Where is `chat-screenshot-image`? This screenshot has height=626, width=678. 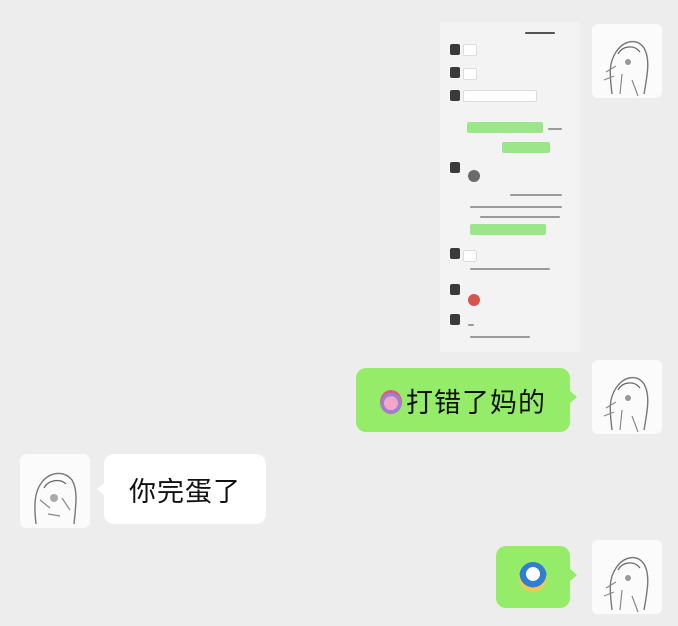 chat-screenshot-image is located at coordinates (510, 187).